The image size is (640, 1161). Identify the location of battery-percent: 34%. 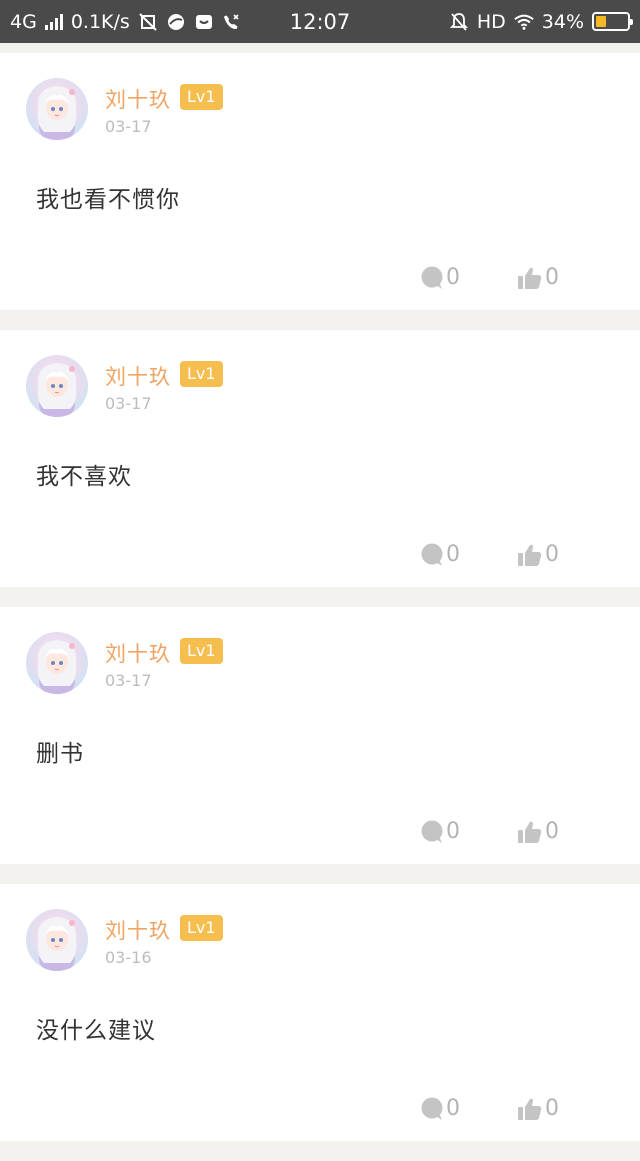
(562, 21).